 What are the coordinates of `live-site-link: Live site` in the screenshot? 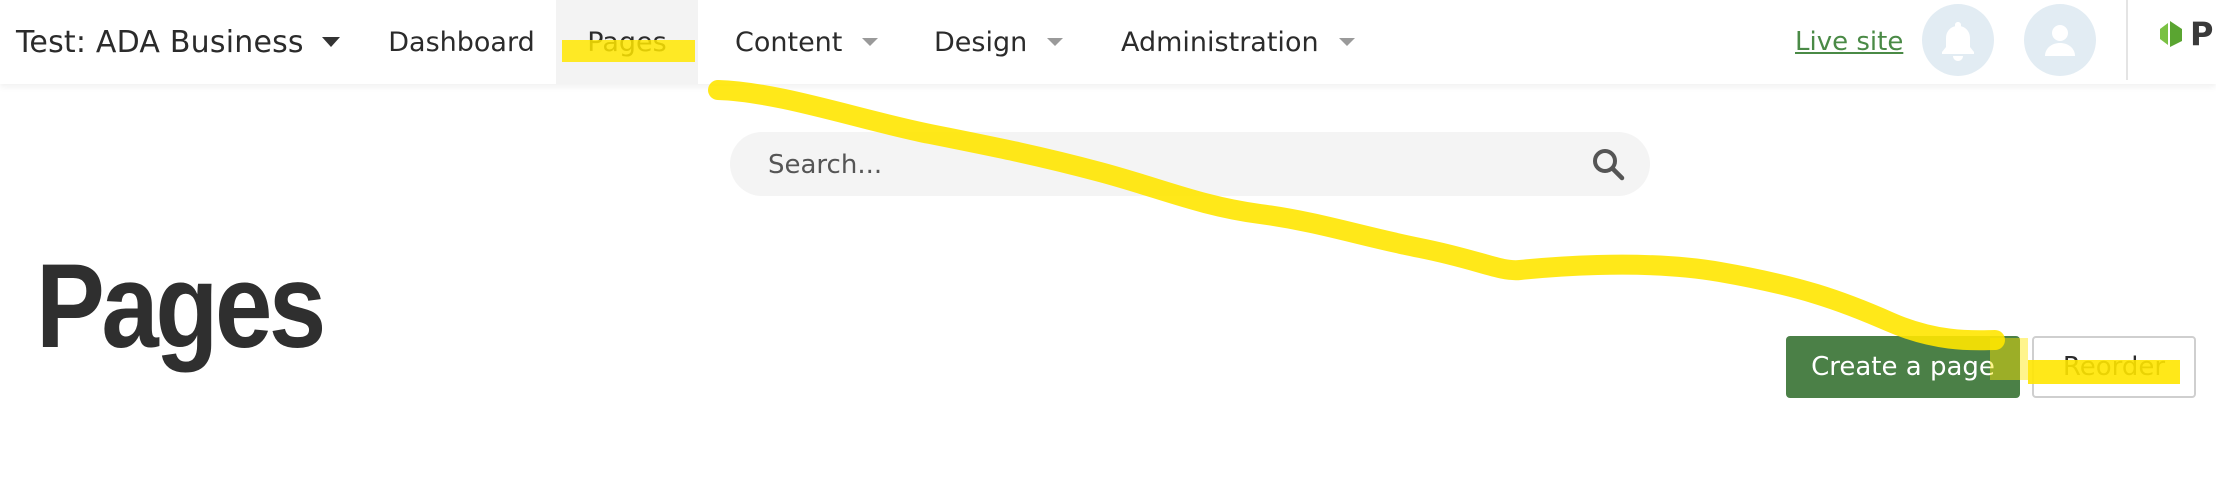 It's located at (1849, 42).